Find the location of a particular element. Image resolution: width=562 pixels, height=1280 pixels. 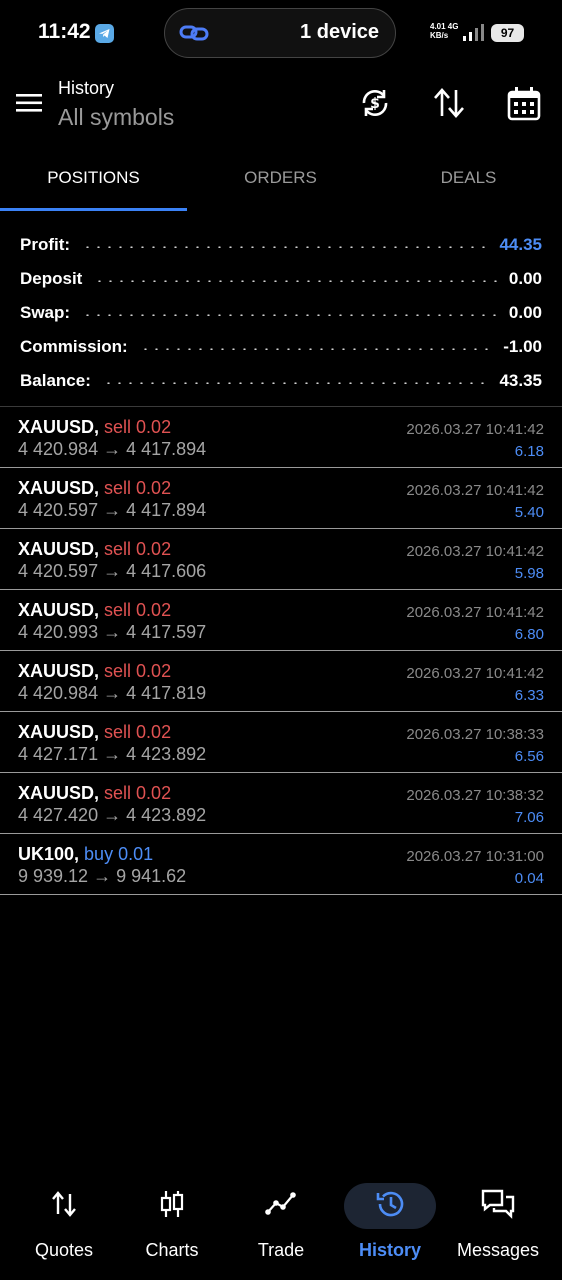

position-profit: 5.98 is located at coordinates (529, 573).